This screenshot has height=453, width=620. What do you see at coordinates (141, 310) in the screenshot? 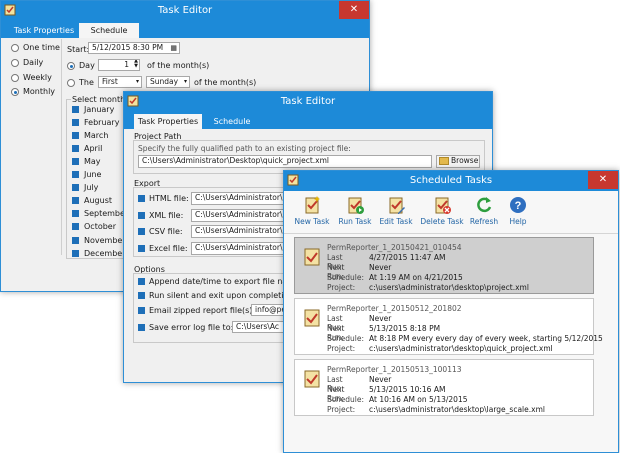
I see `checkbox-email-report` at bounding box center [141, 310].